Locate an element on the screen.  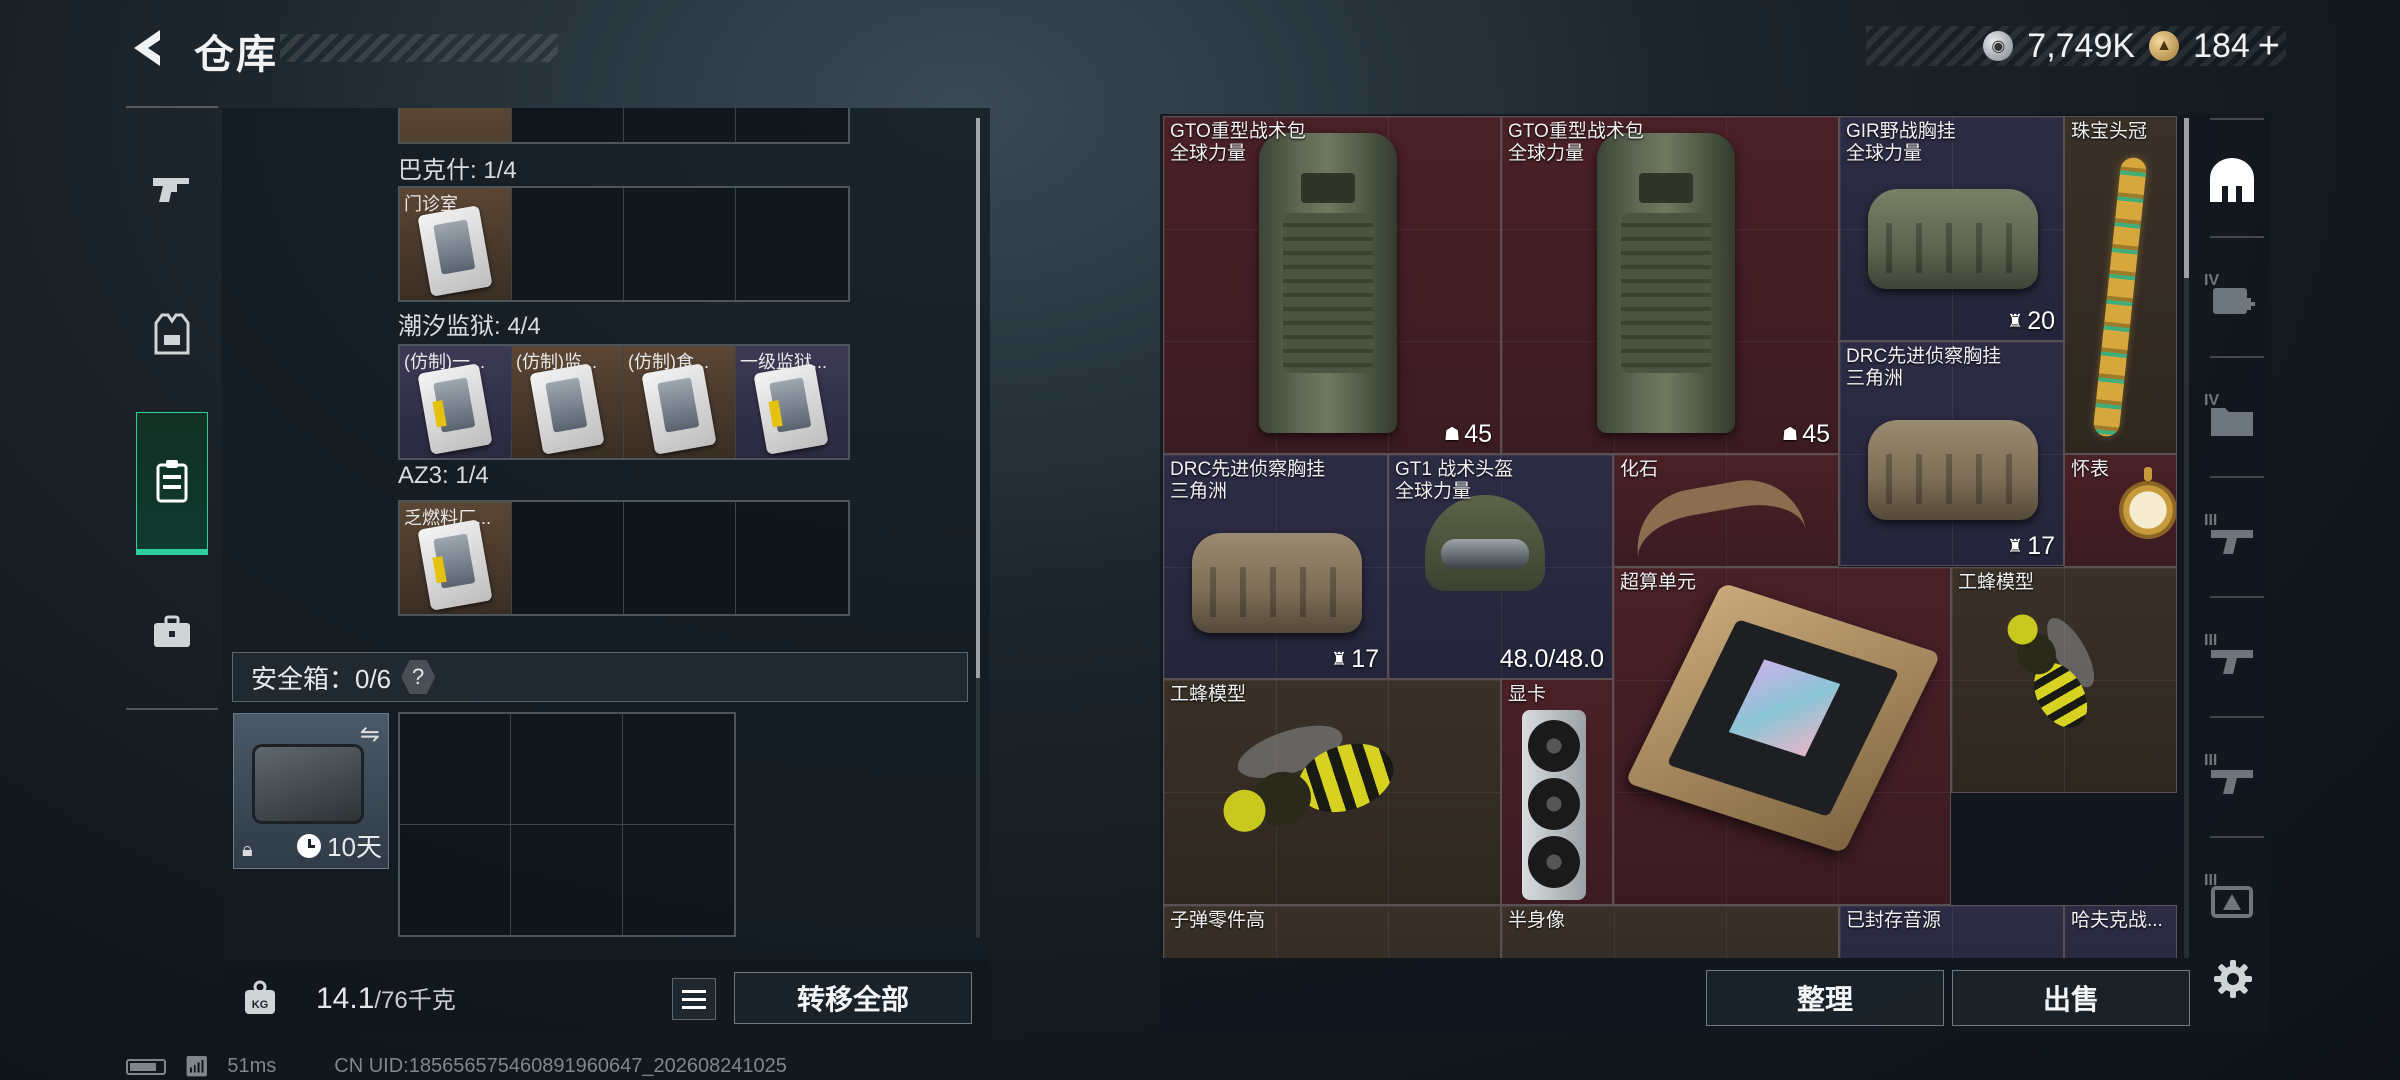
nav-items is located at coordinates (172, 632).